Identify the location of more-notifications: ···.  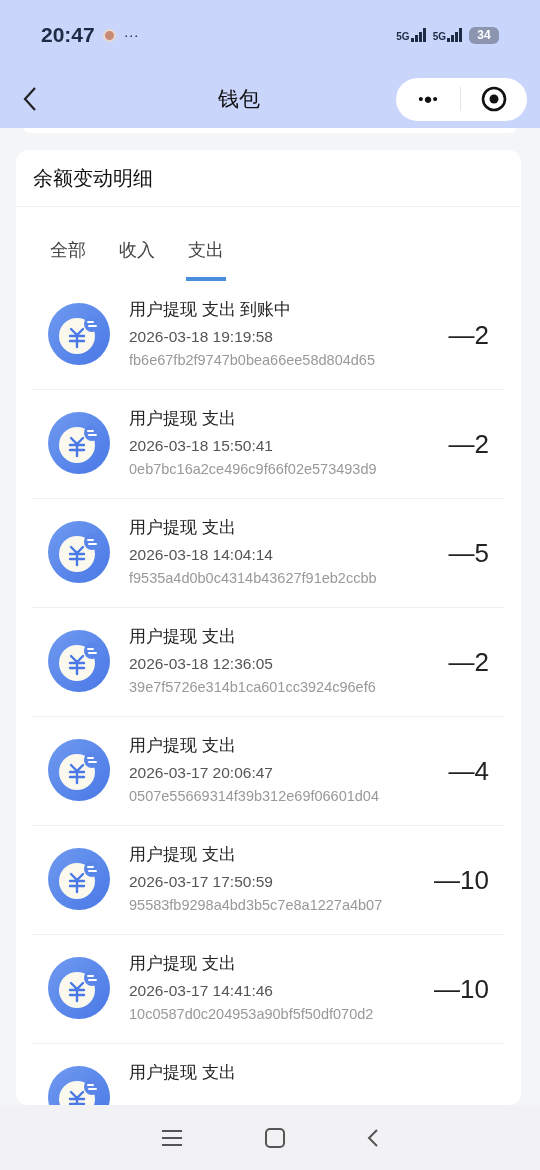
(131, 34).